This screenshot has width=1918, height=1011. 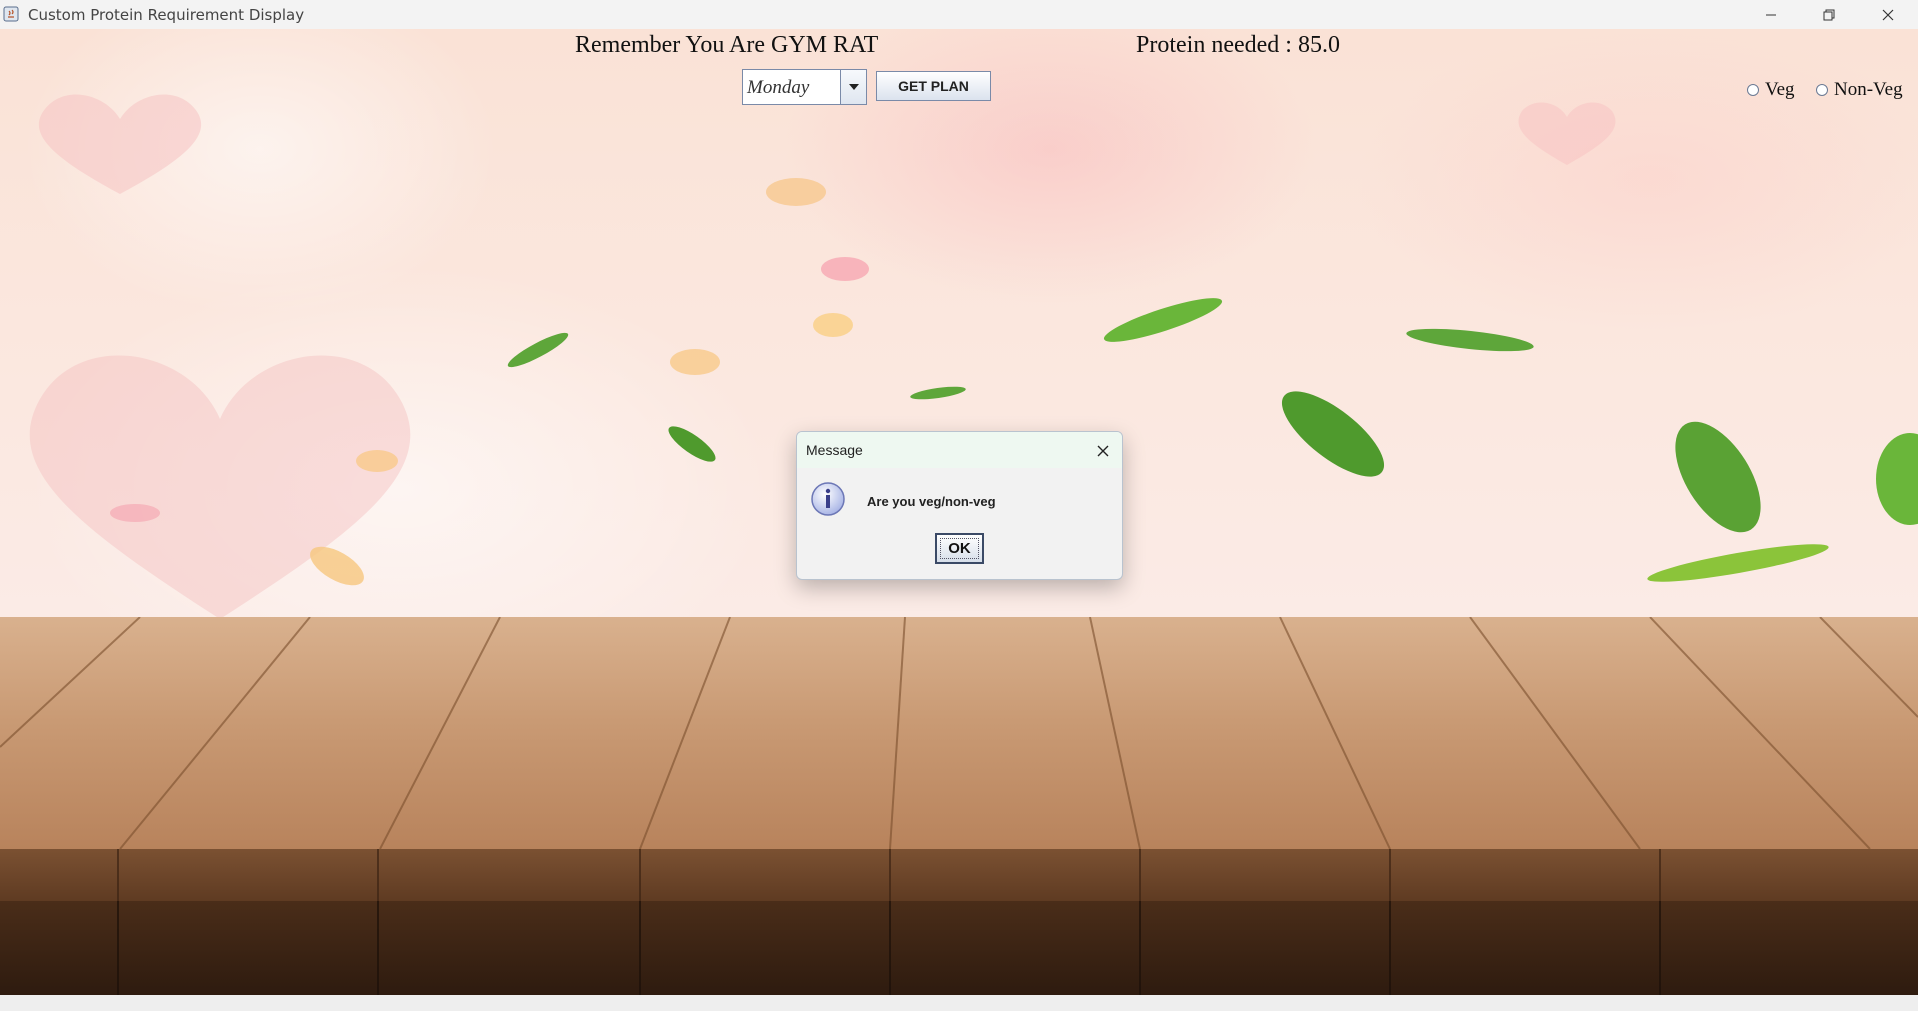 I want to click on protein-needed-label: Protein needed : 85.0, so click(x=1238, y=45).